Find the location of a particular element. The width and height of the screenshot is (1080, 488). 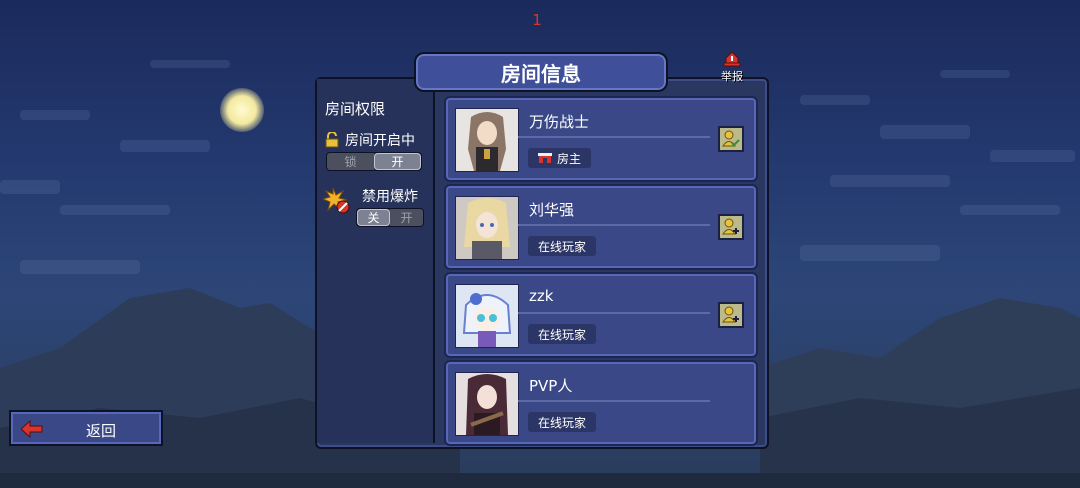

friend-accepted-icon is located at coordinates (731, 138).